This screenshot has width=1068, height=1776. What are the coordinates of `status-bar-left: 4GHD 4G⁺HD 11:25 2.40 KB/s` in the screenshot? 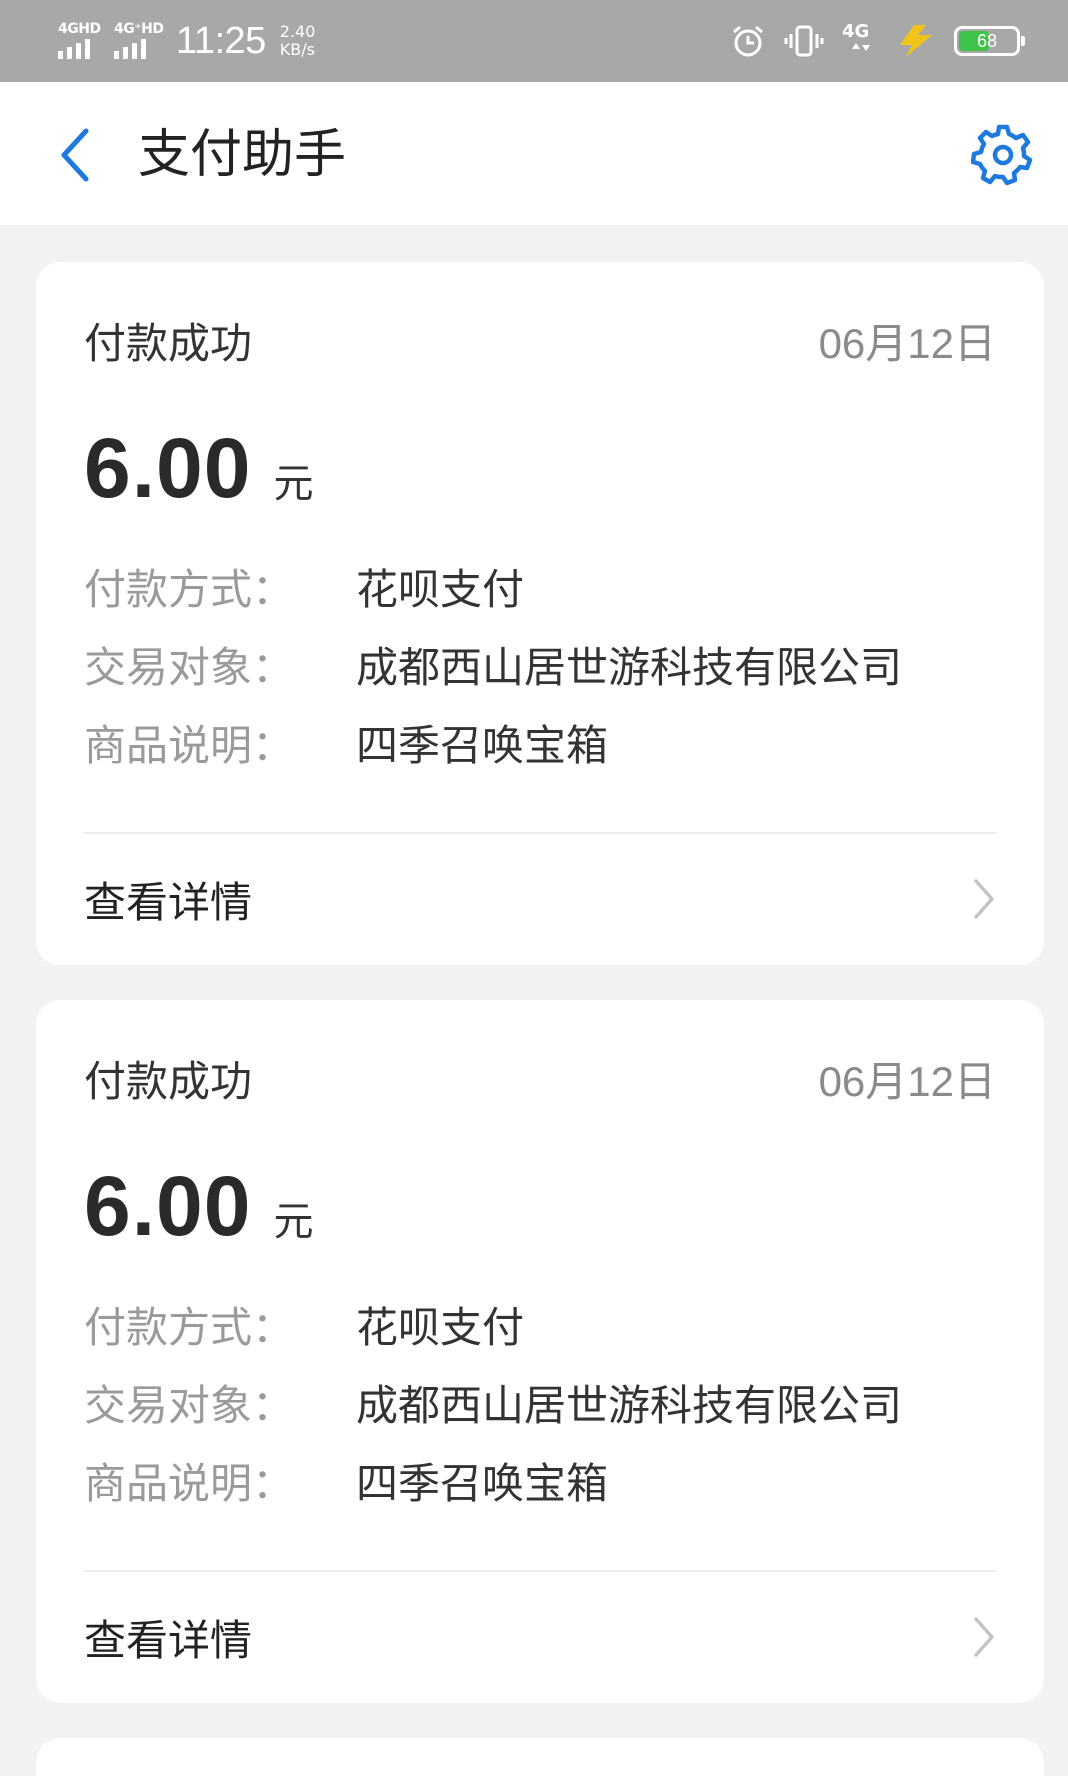 It's located at (186, 41).